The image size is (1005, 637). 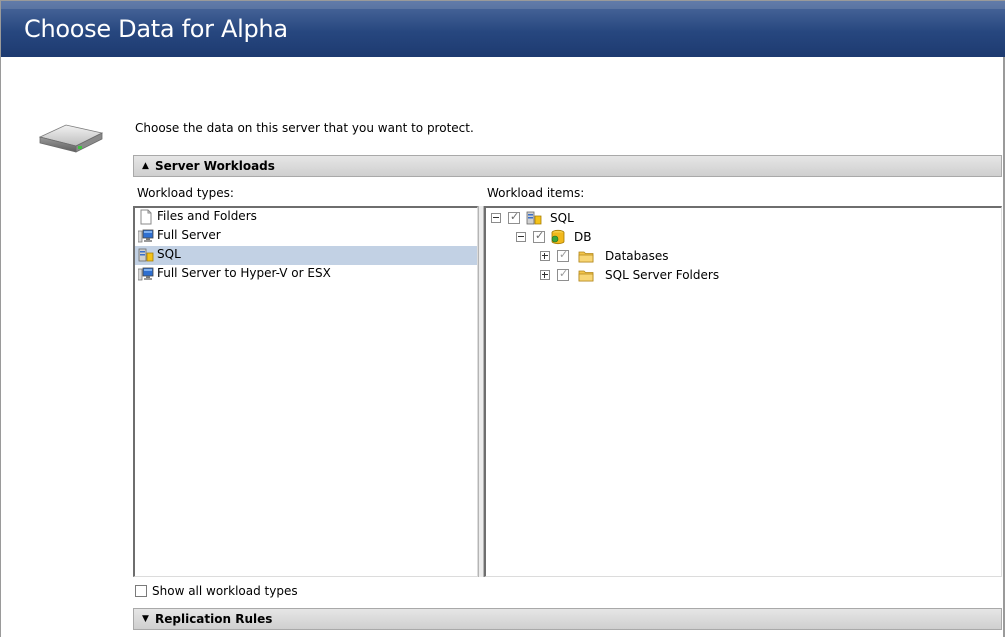 What do you see at coordinates (215, 166) in the screenshot?
I see `server-workloads-label: Server Workloads` at bounding box center [215, 166].